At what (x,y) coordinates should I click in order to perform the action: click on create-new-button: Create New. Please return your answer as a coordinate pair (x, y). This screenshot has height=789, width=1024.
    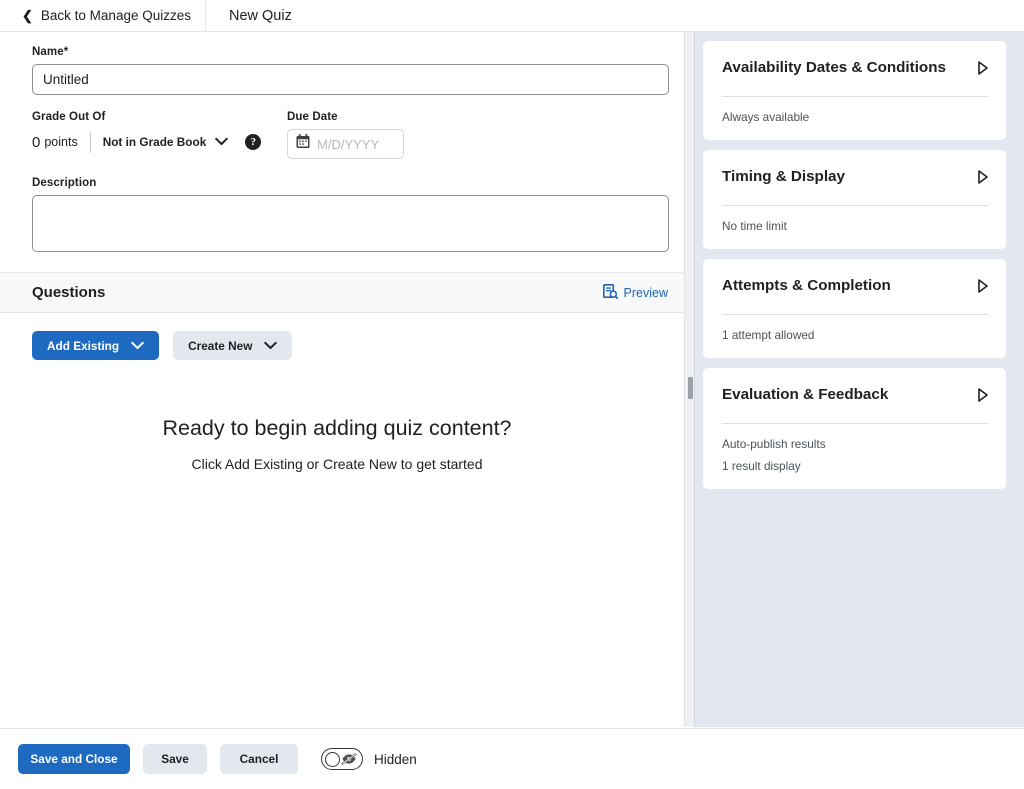
    Looking at the image, I should click on (233, 345).